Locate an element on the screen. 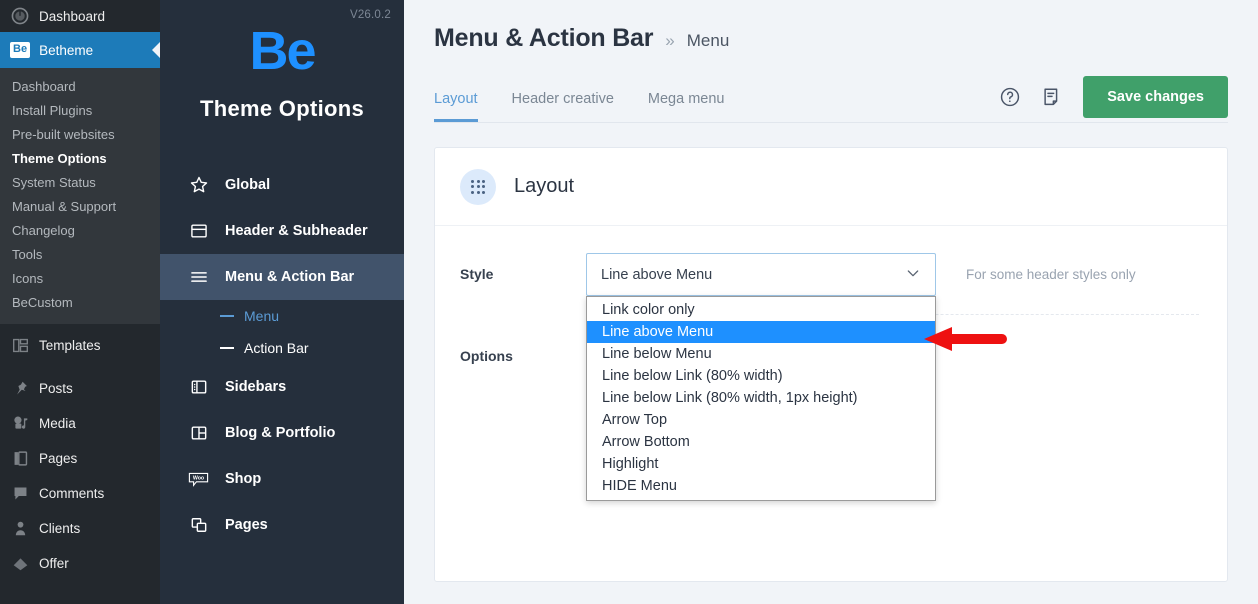 The image size is (1258, 604). panel-item-label: Menu & Action Bar is located at coordinates (290, 277).